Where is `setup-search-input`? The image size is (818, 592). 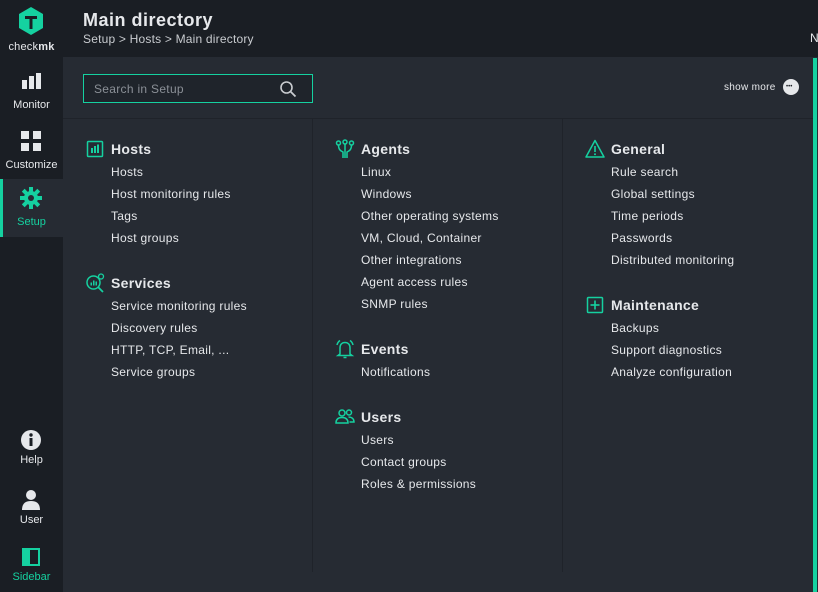 setup-search-input is located at coordinates (184, 89).